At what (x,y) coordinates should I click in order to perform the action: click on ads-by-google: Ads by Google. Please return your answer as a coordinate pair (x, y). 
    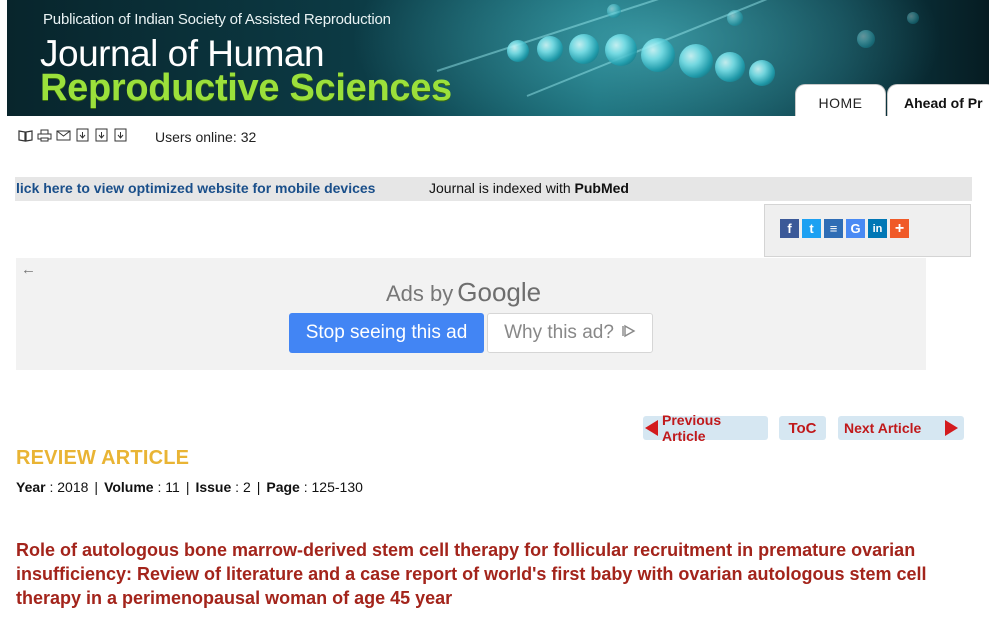
    Looking at the image, I should click on (463, 292).